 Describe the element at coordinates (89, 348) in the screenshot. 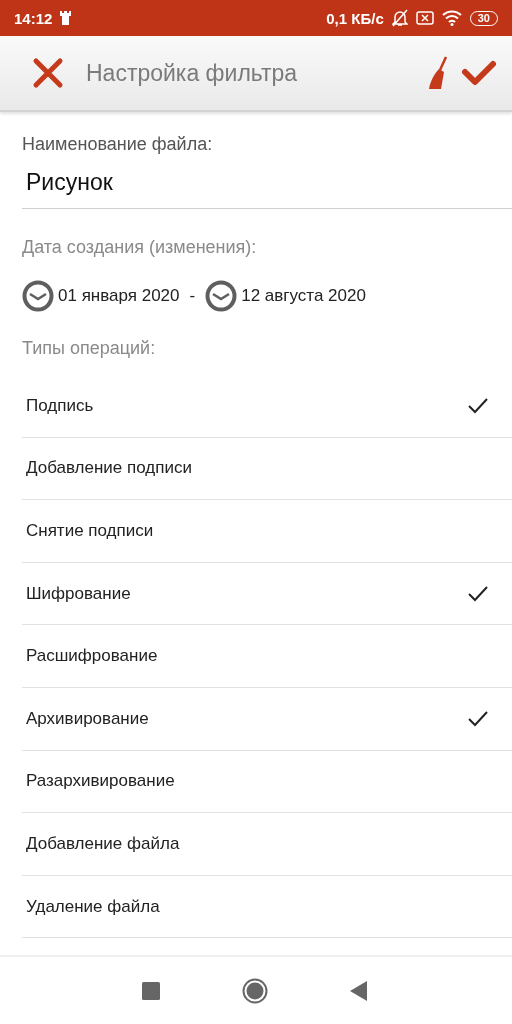

I see `section-label: Типы операций:` at that location.